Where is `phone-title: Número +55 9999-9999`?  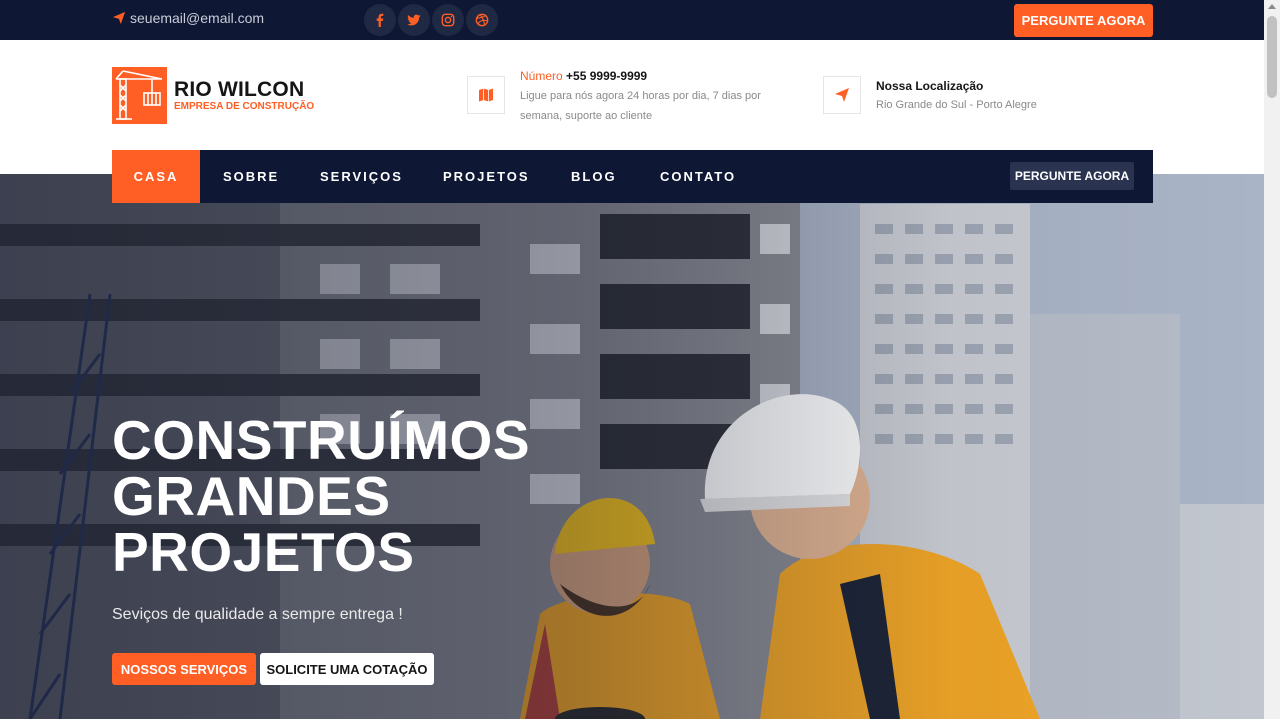
phone-title: Número +55 9999-9999 is located at coordinates (583, 76).